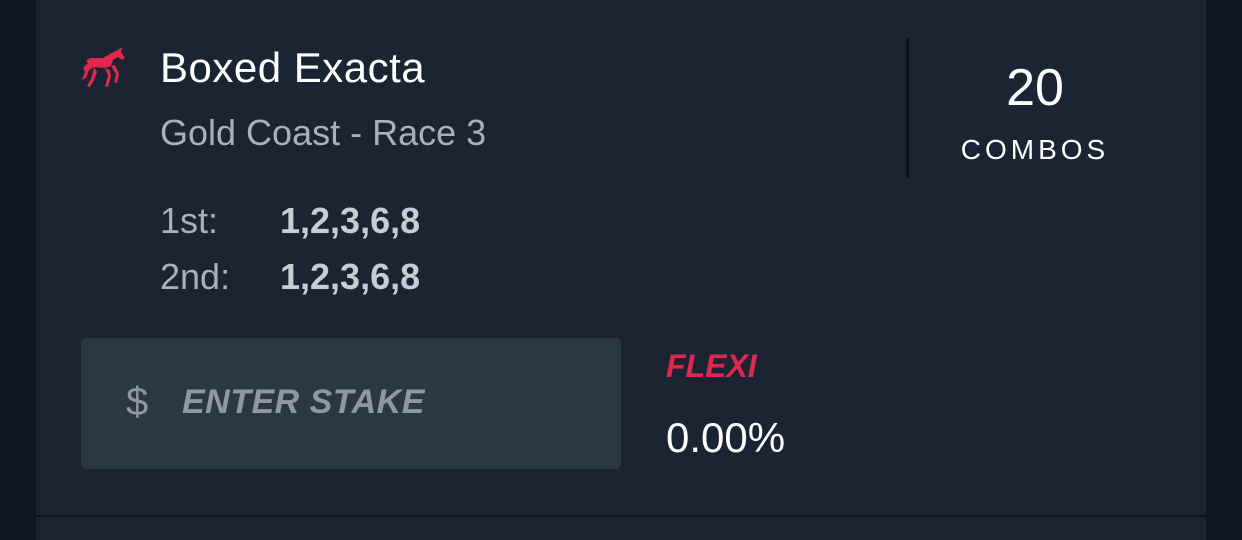  What do you see at coordinates (293, 67) in the screenshot?
I see `bet-type-title: Boxed Exacta` at bounding box center [293, 67].